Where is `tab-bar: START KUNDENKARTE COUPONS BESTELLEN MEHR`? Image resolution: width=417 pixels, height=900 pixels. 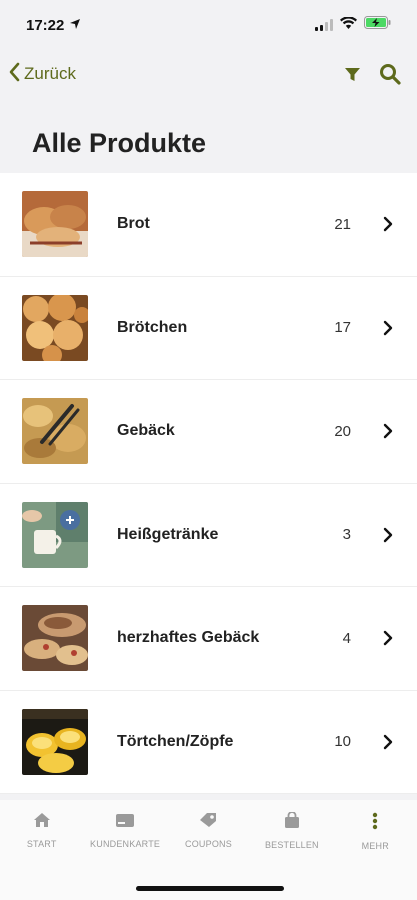 tab-bar: START KUNDENKARTE COUPONS BESTELLEN MEHR is located at coordinates (208, 830).